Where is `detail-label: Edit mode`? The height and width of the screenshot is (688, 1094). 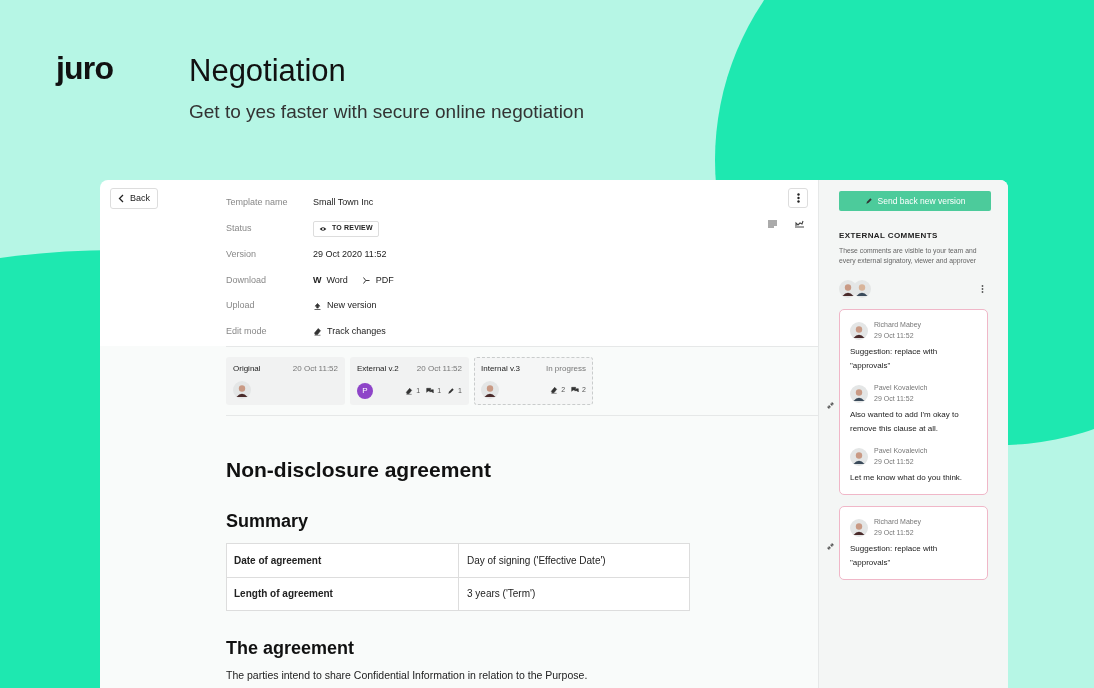 detail-label: Edit mode is located at coordinates (247, 332).